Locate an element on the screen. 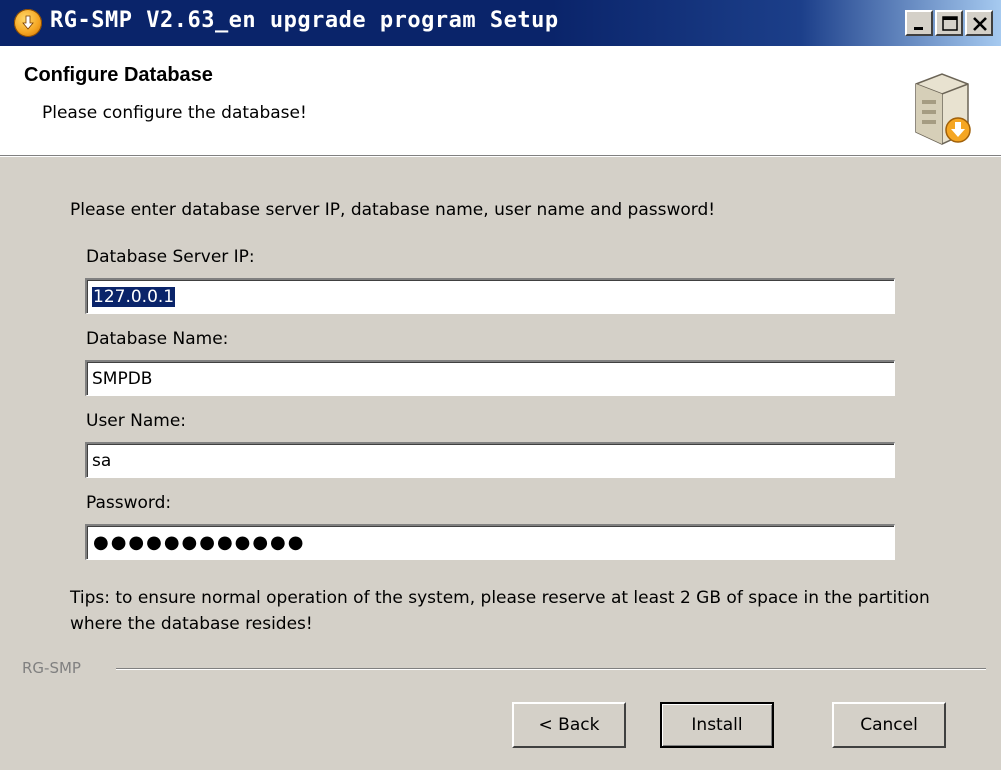 This screenshot has height=770, width=1001. installer-download-icon is located at coordinates (28, 23).